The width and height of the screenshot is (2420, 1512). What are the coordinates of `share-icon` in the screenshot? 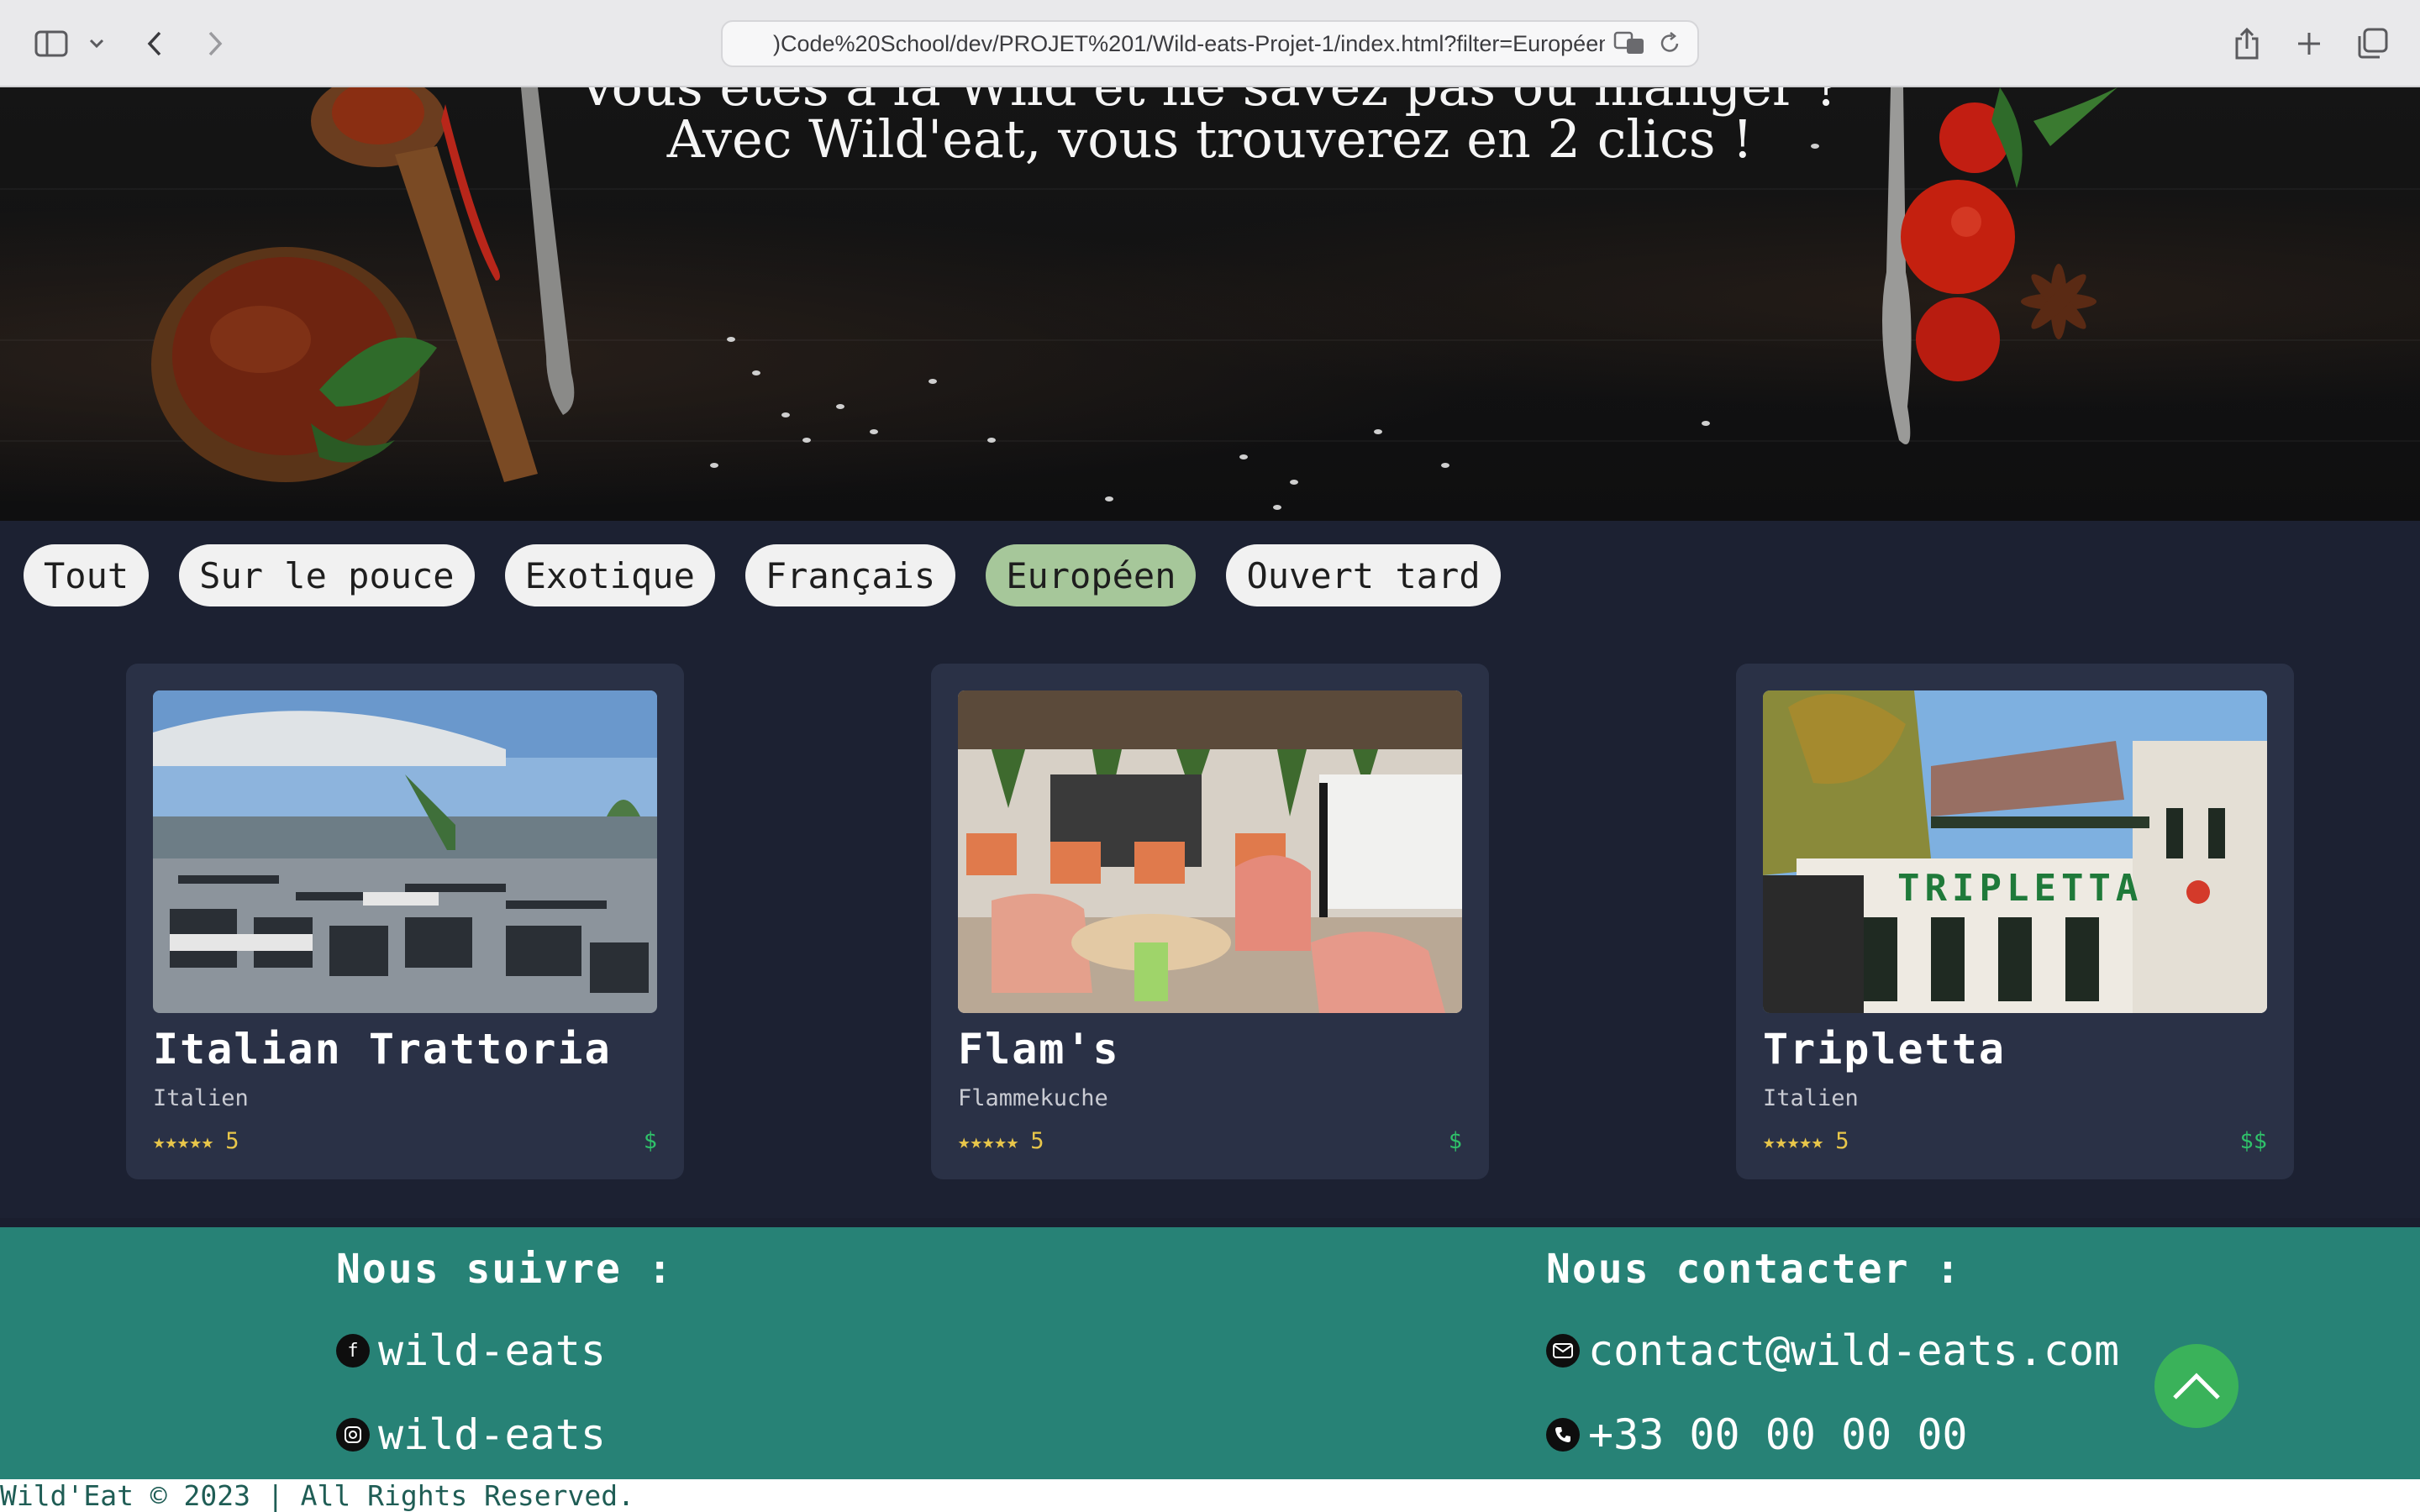 It's located at (2247, 43).